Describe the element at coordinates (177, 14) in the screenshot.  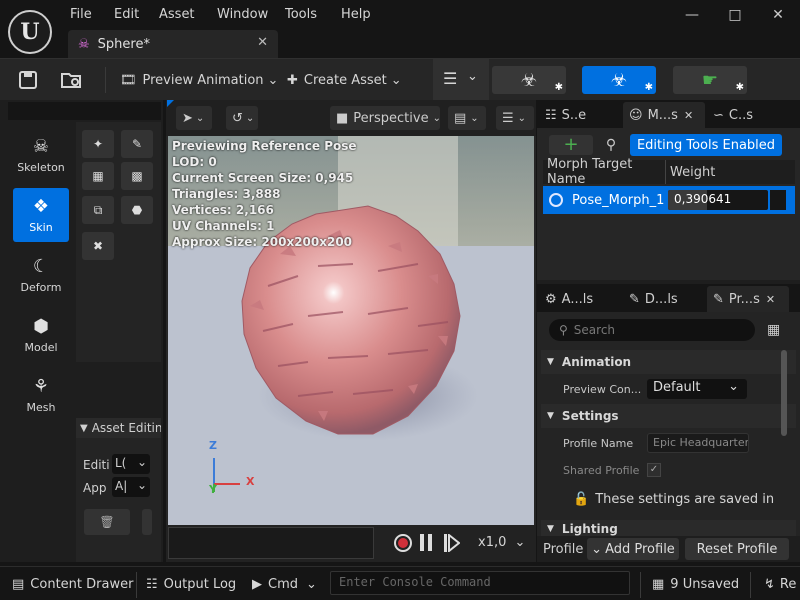
I see `menu-asset: Asset` at that location.